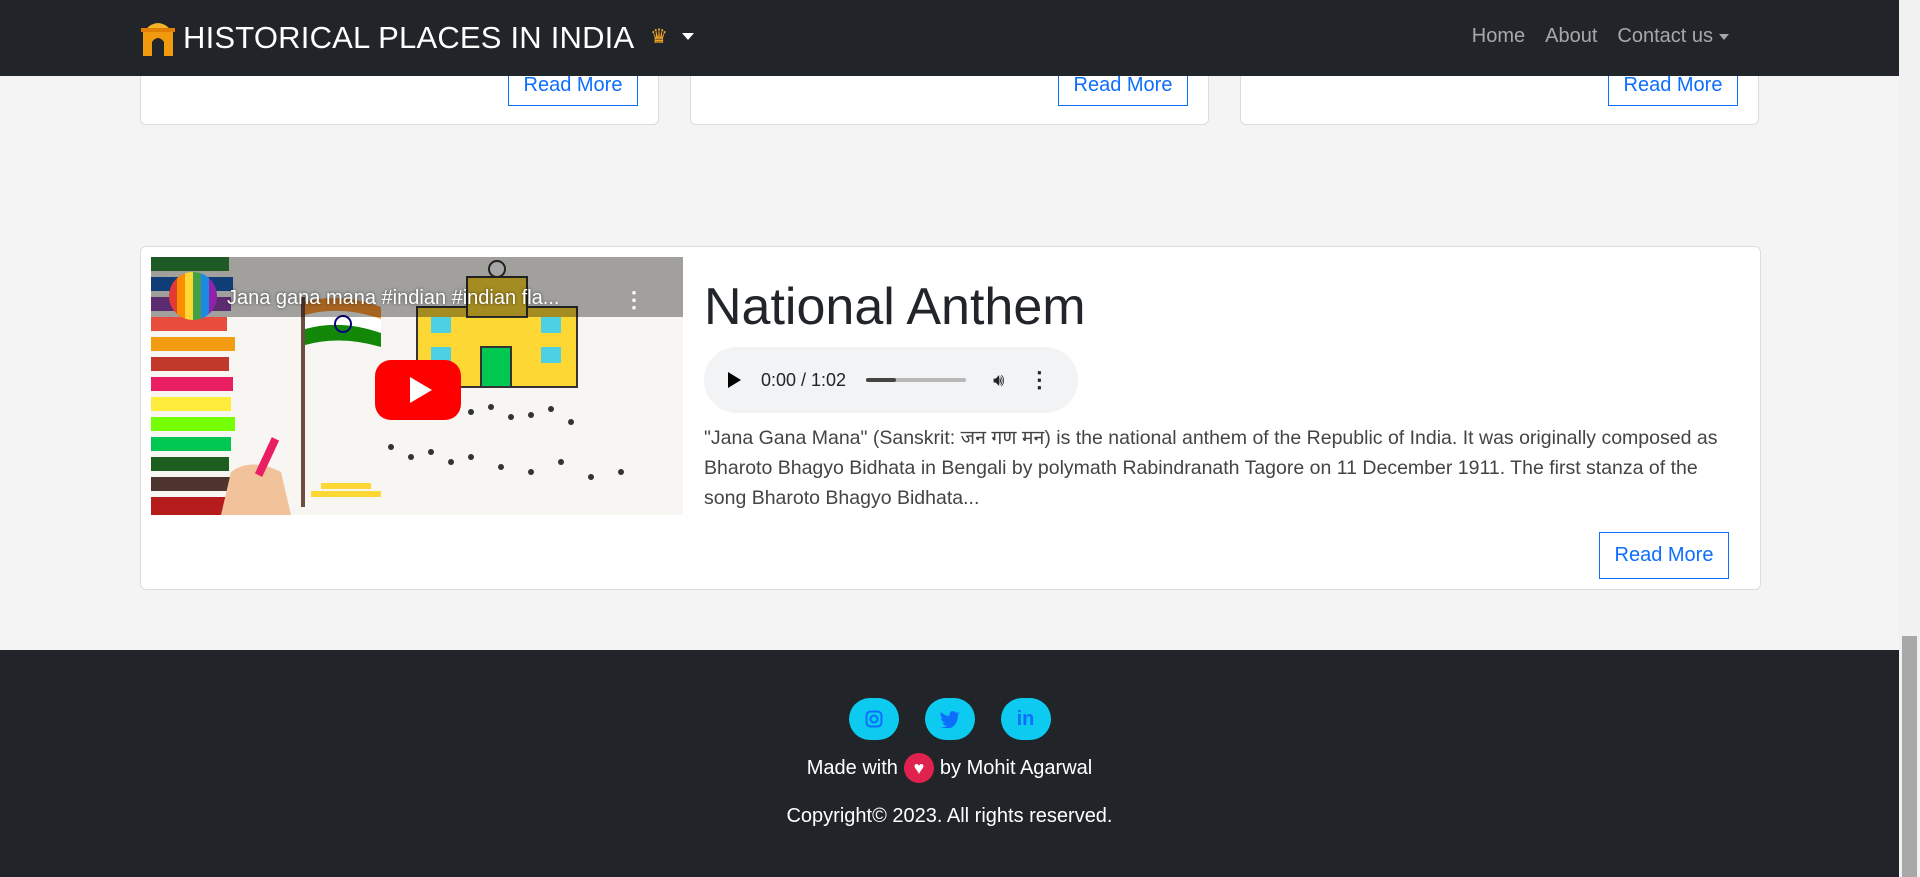 The width and height of the screenshot is (1920, 877). Describe the element at coordinates (659, 37) in the screenshot. I see `crown-icon: ♛` at that location.